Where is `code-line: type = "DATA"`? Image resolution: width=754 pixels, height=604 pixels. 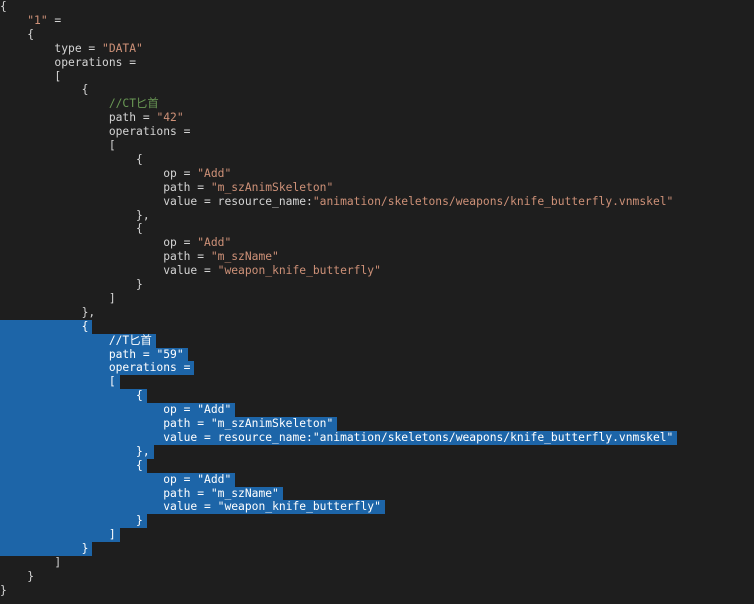
code-line: type = "DATA" is located at coordinates (71, 48).